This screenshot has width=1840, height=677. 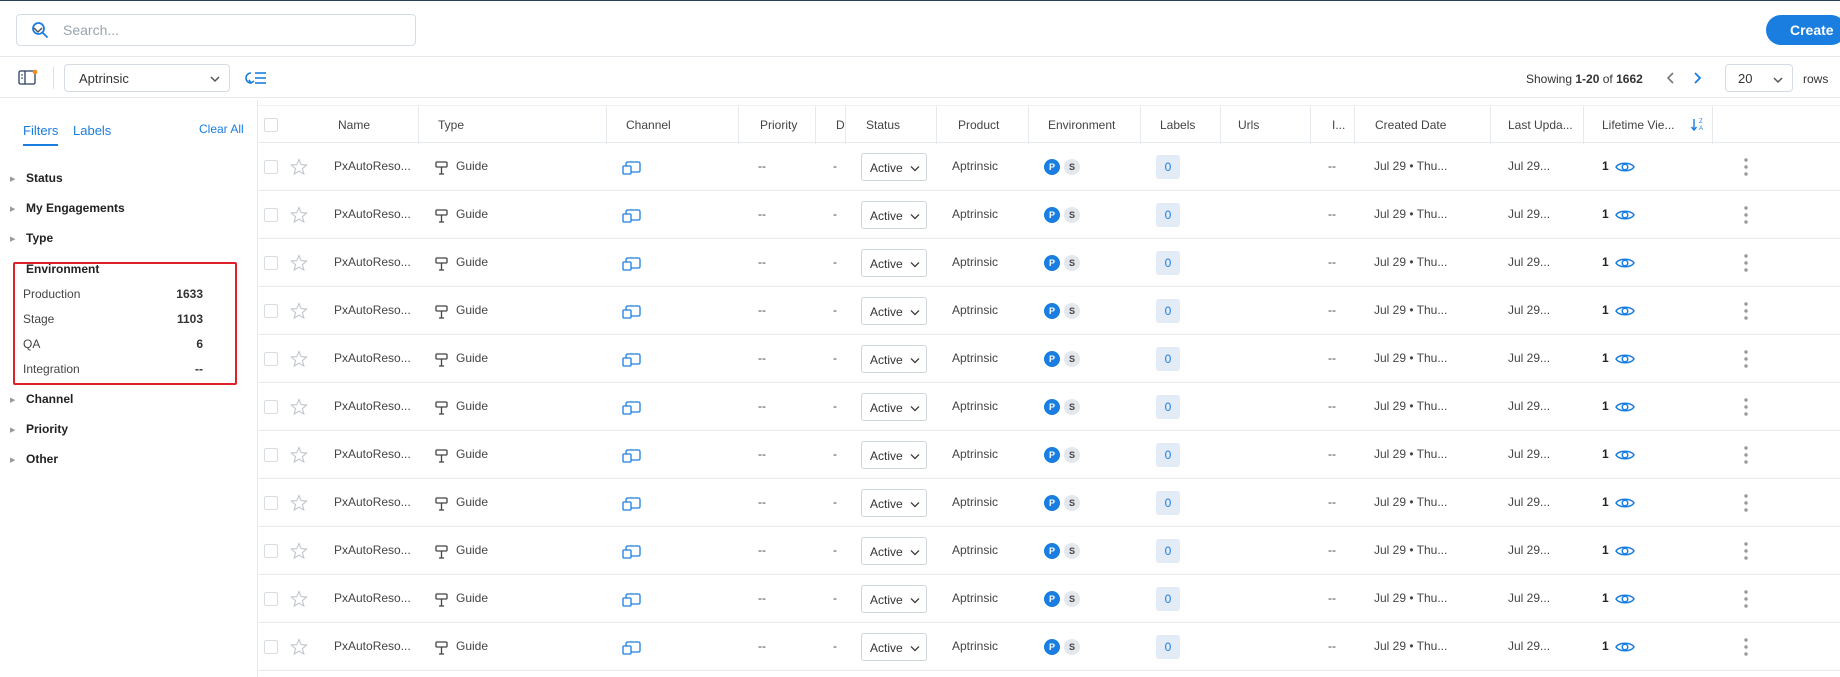 I want to click on column-header-product: Product, so click(x=978, y=125).